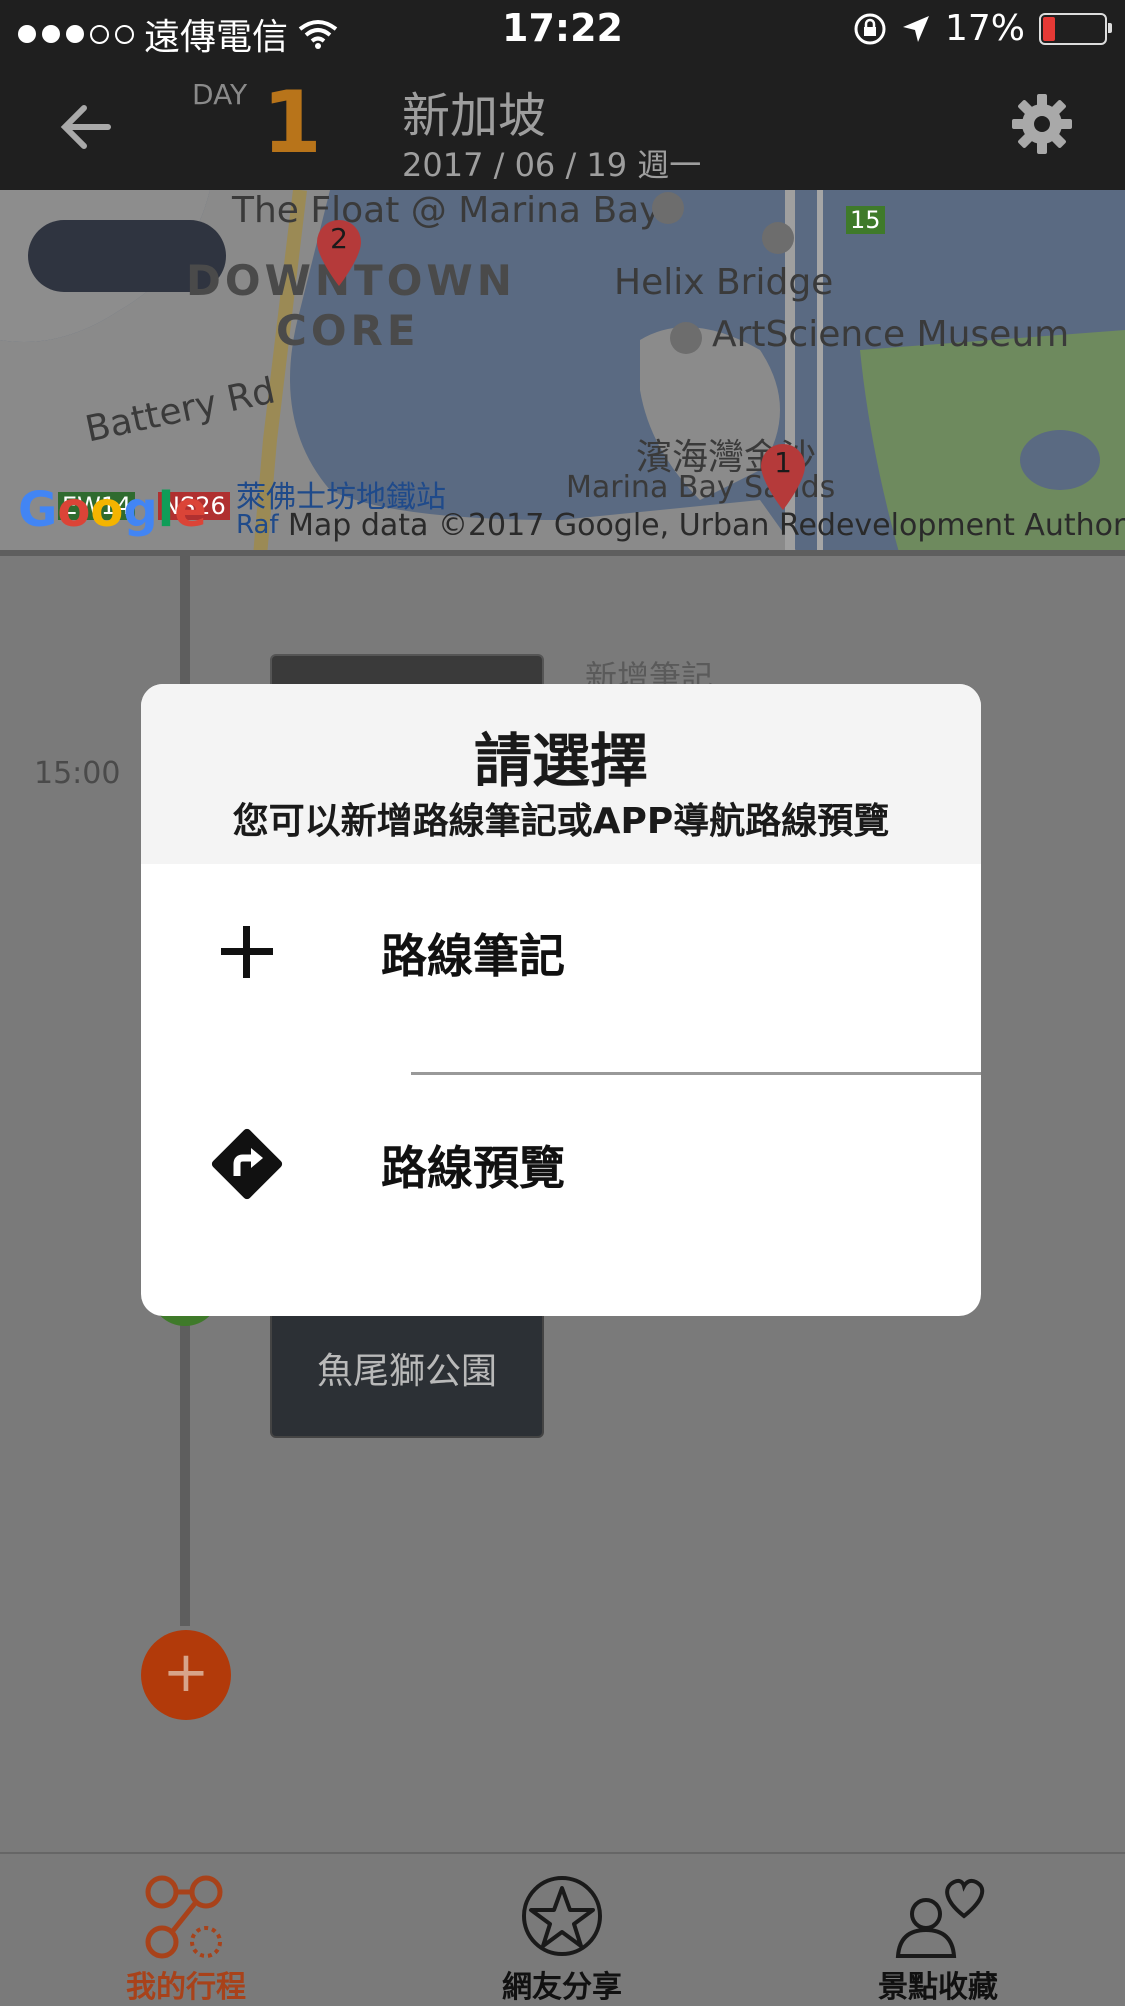 This screenshot has width=1125, height=2006. I want to click on marker-number: 1, so click(783, 462).